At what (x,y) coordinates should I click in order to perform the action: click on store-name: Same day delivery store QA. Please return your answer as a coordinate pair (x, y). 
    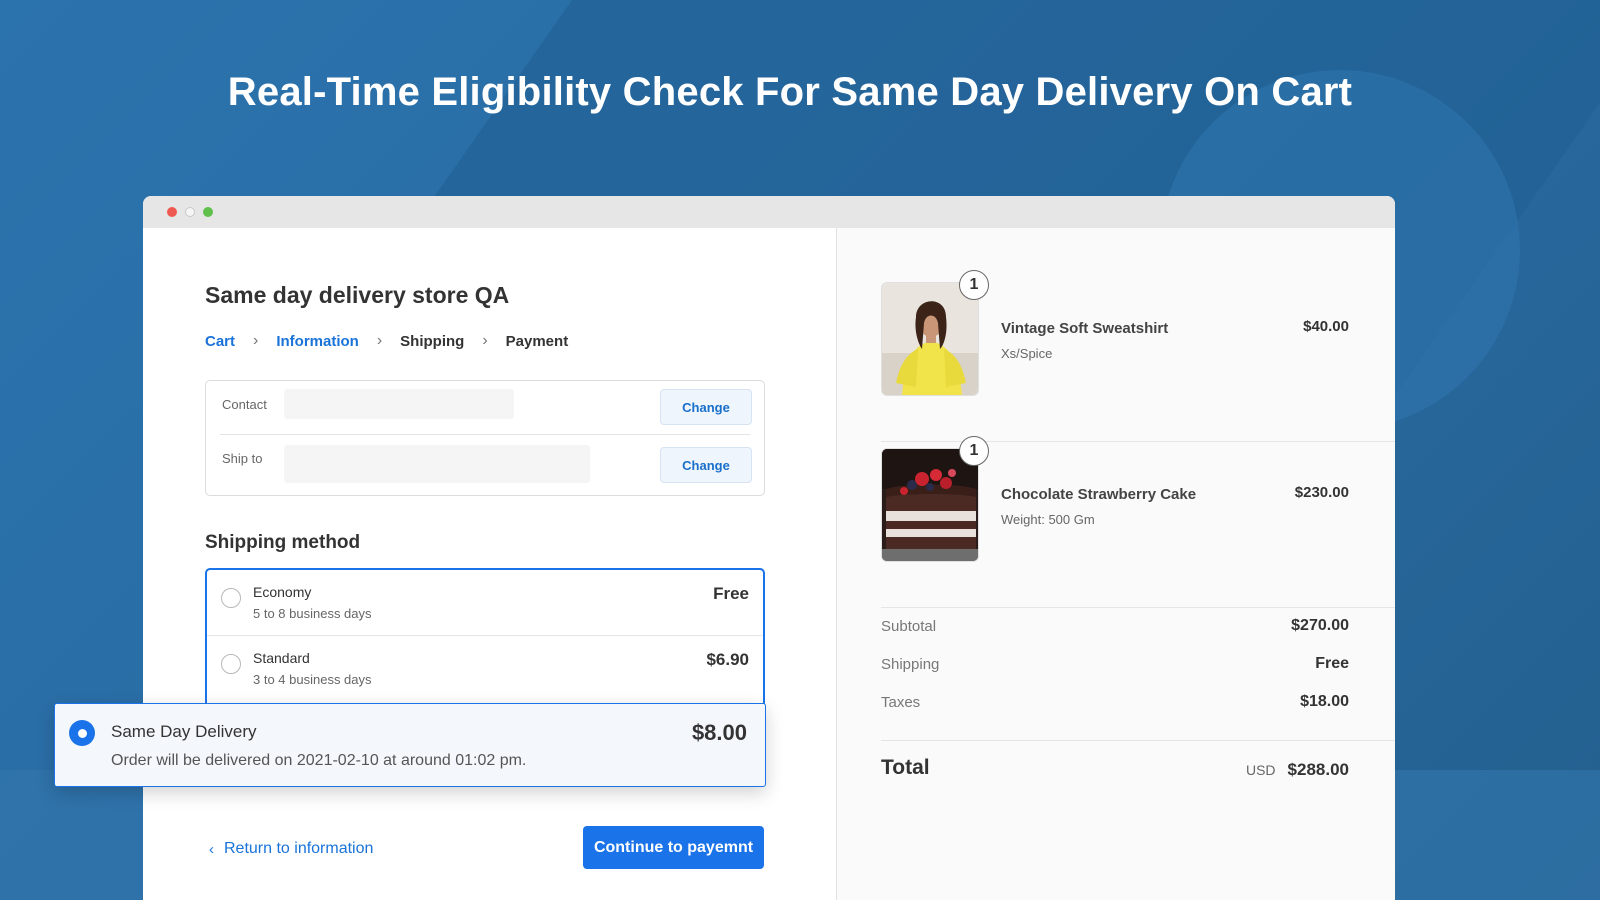
    Looking at the image, I should click on (357, 295).